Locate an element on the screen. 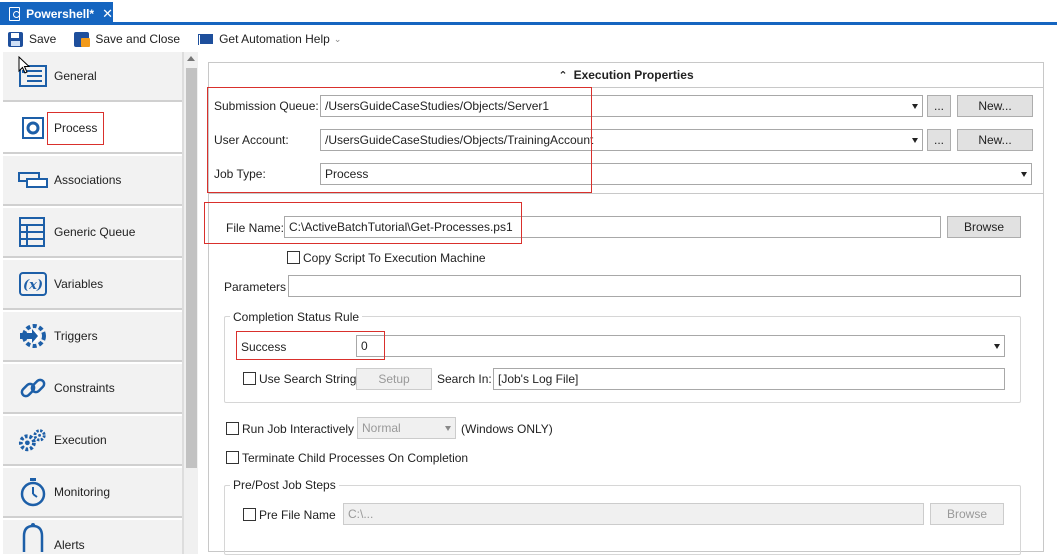 The image size is (1057, 555). stopwatch-icon is located at coordinates (33, 492).